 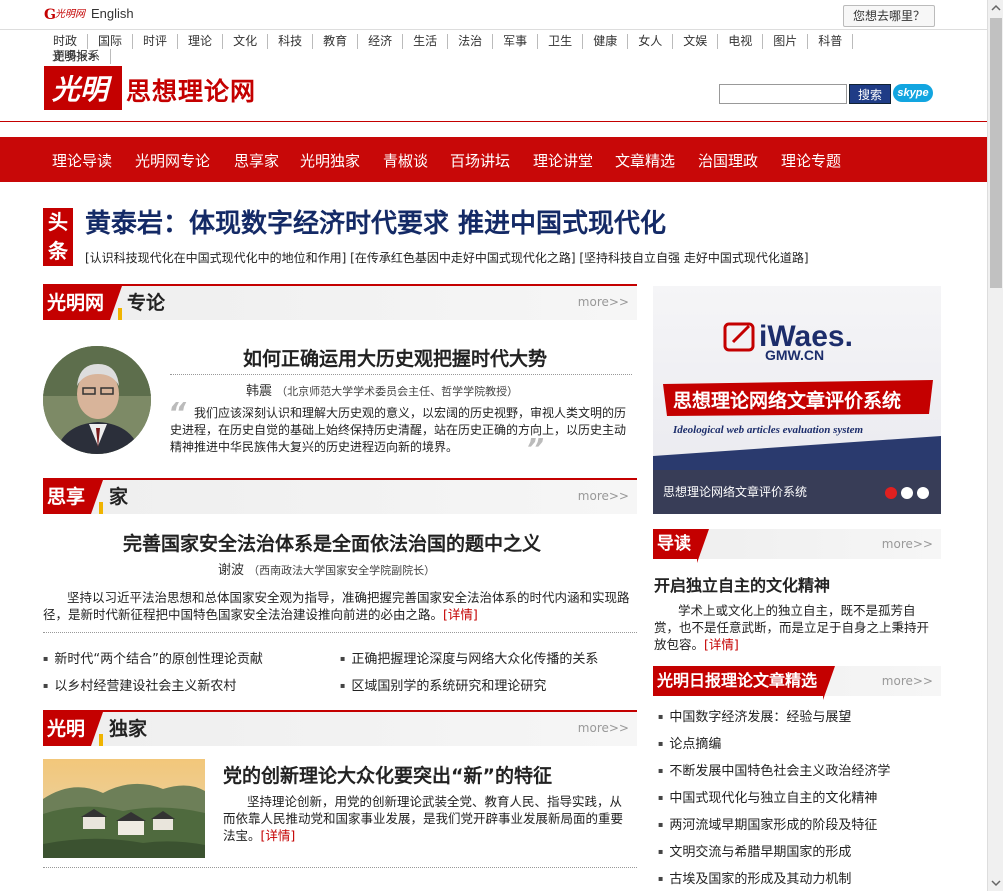 I want to click on where-to-go-button: 您想去哪里？, so click(x=889, y=16).